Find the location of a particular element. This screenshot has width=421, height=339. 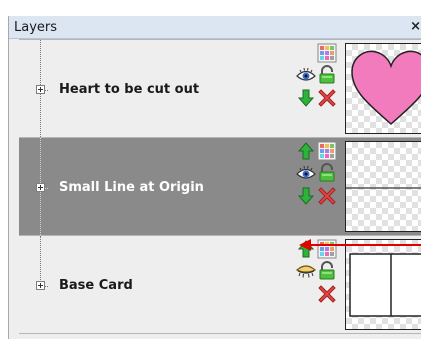

eye-closed-icon is located at coordinates (306, 271).